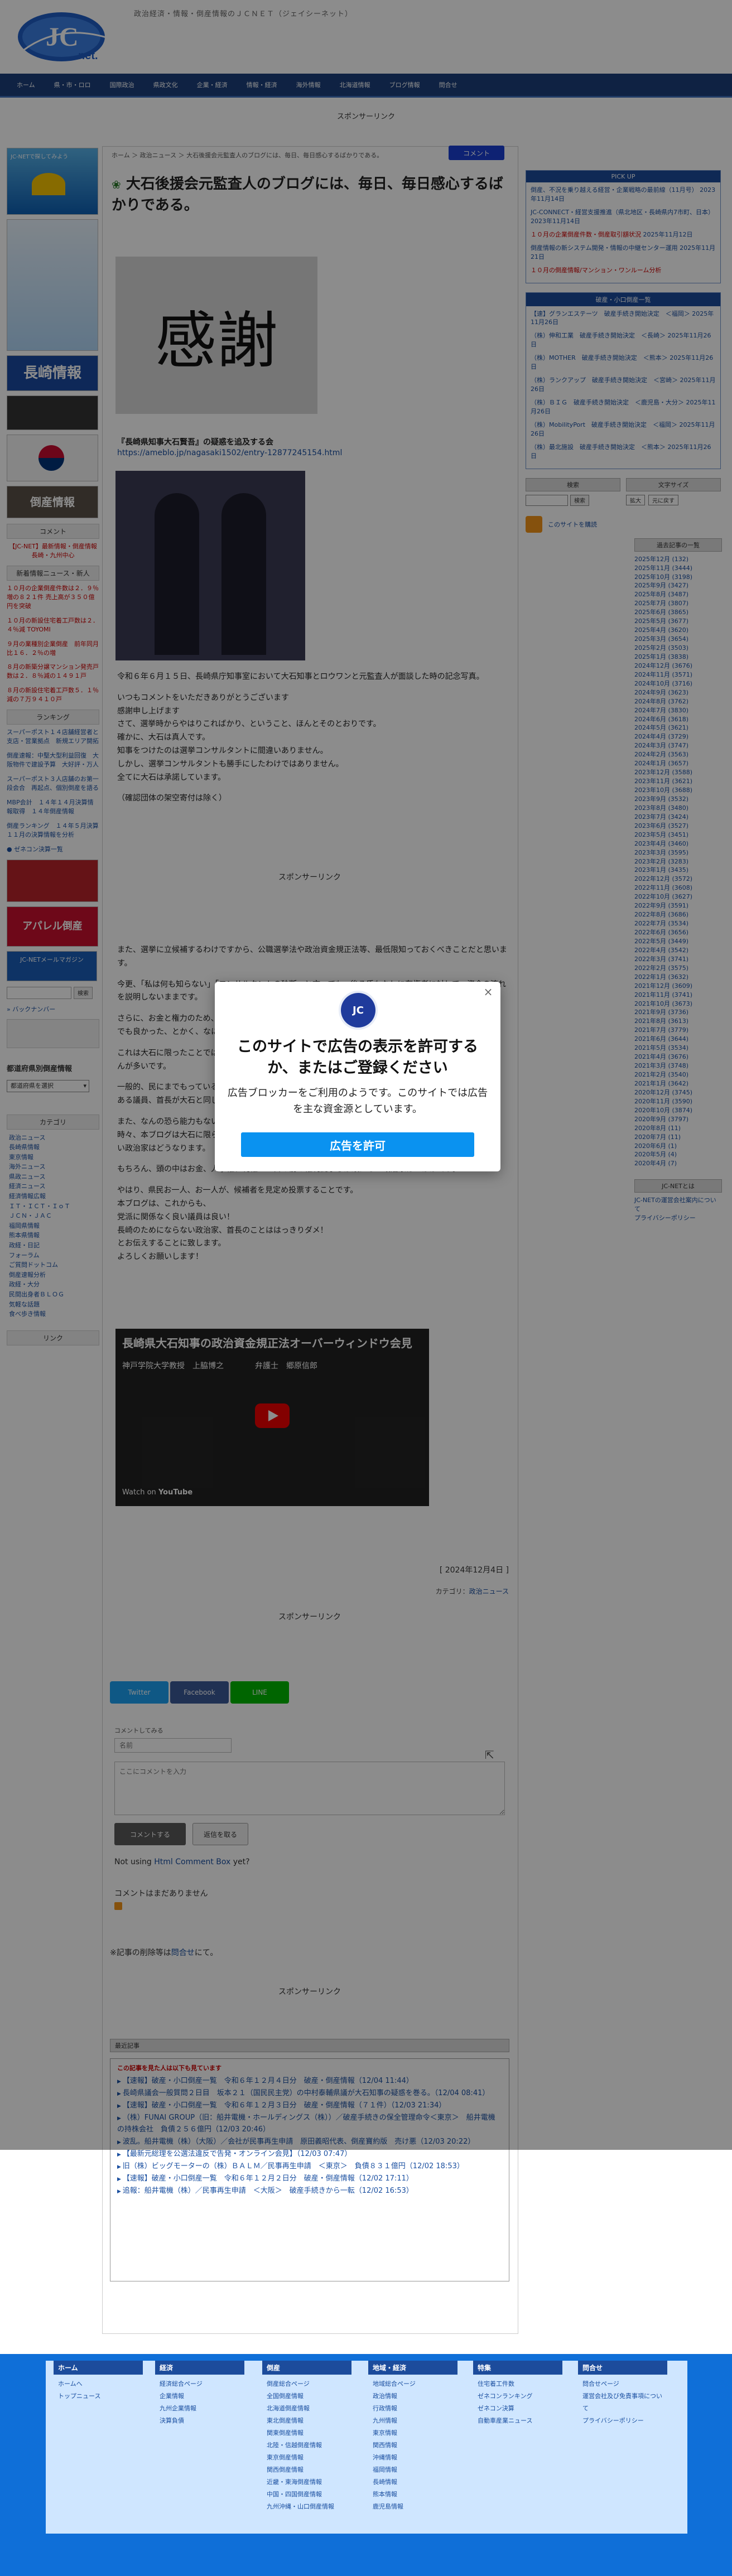 The height and width of the screenshot is (2576, 732). Describe the element at coordinates (309, 2421) in the screenshot. I see `footer-link: 東北倒産情報` at that location.